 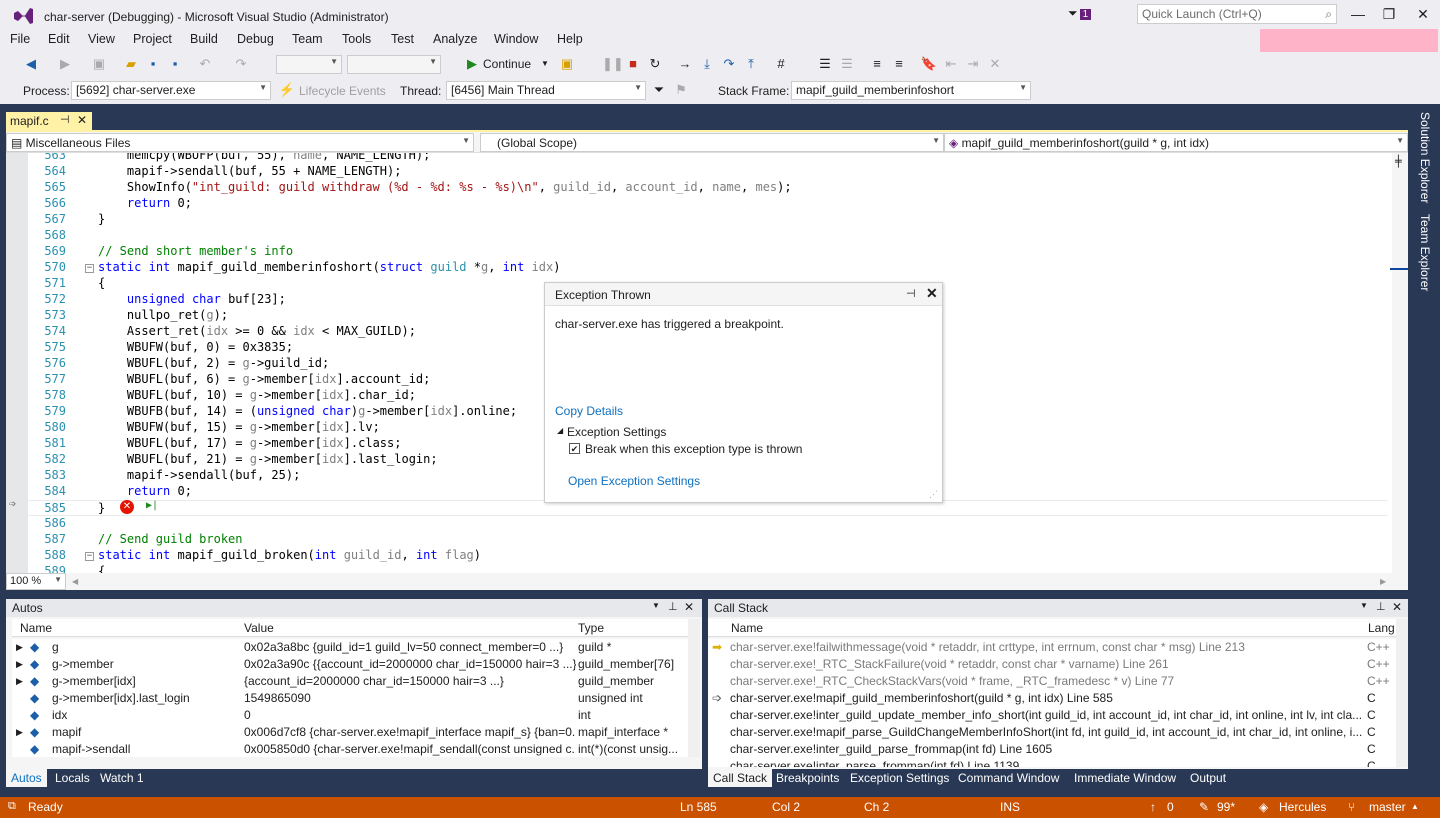 I want to click on close-tab-icon: ✕, so click(x=82, y=120).